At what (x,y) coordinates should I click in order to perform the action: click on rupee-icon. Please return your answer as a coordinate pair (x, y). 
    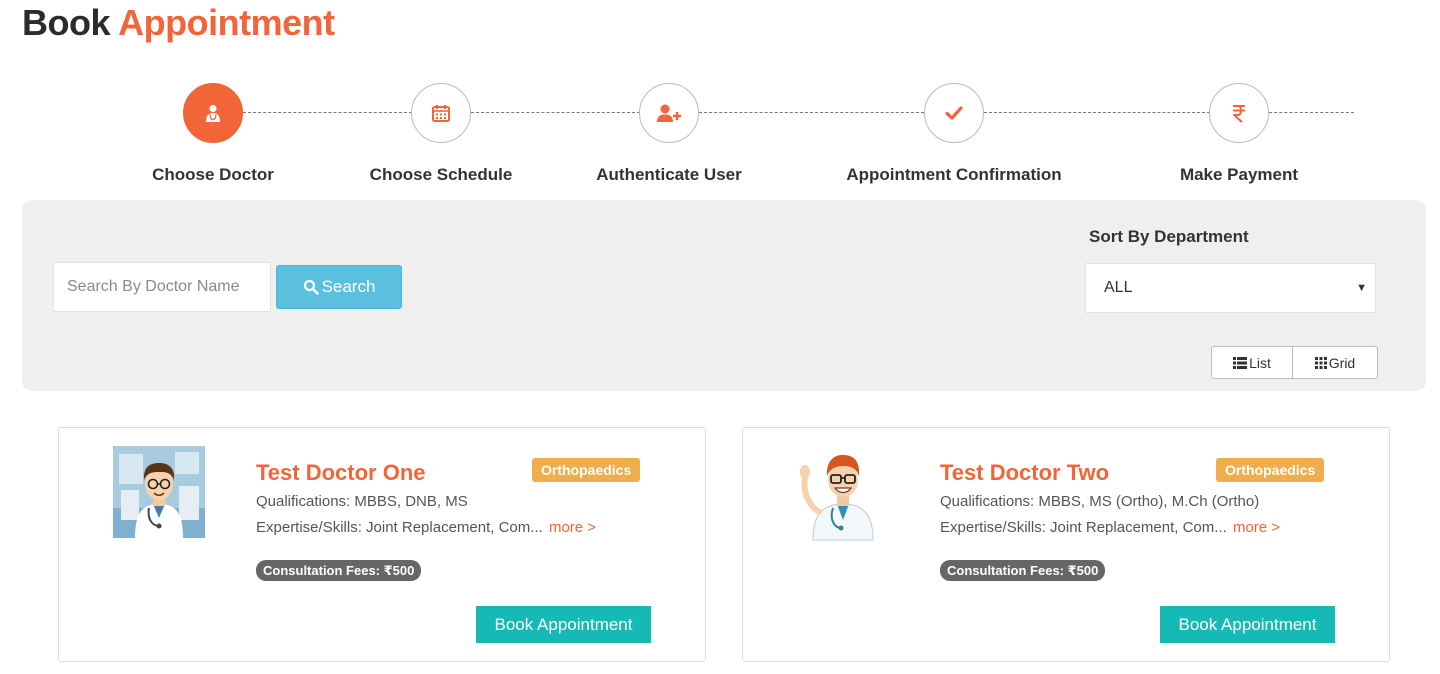
    Looking at the image, I should click on (1239, 114).